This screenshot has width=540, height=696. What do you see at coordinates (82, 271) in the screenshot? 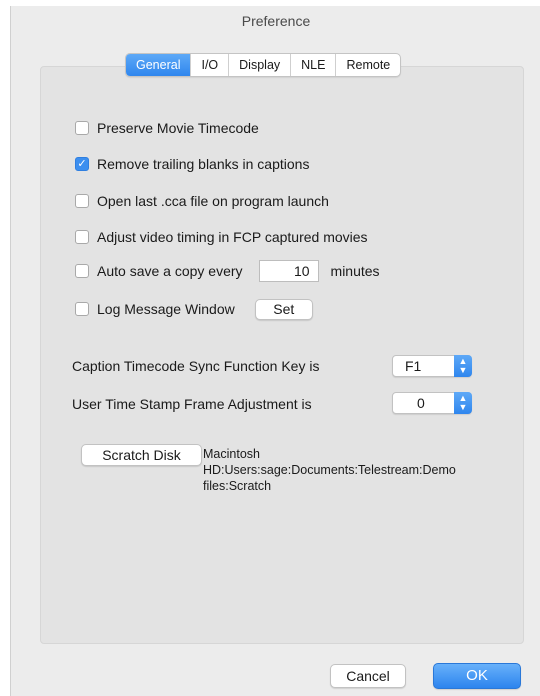
I see `auto-save-checkbox` at bounding box center [82, 271].